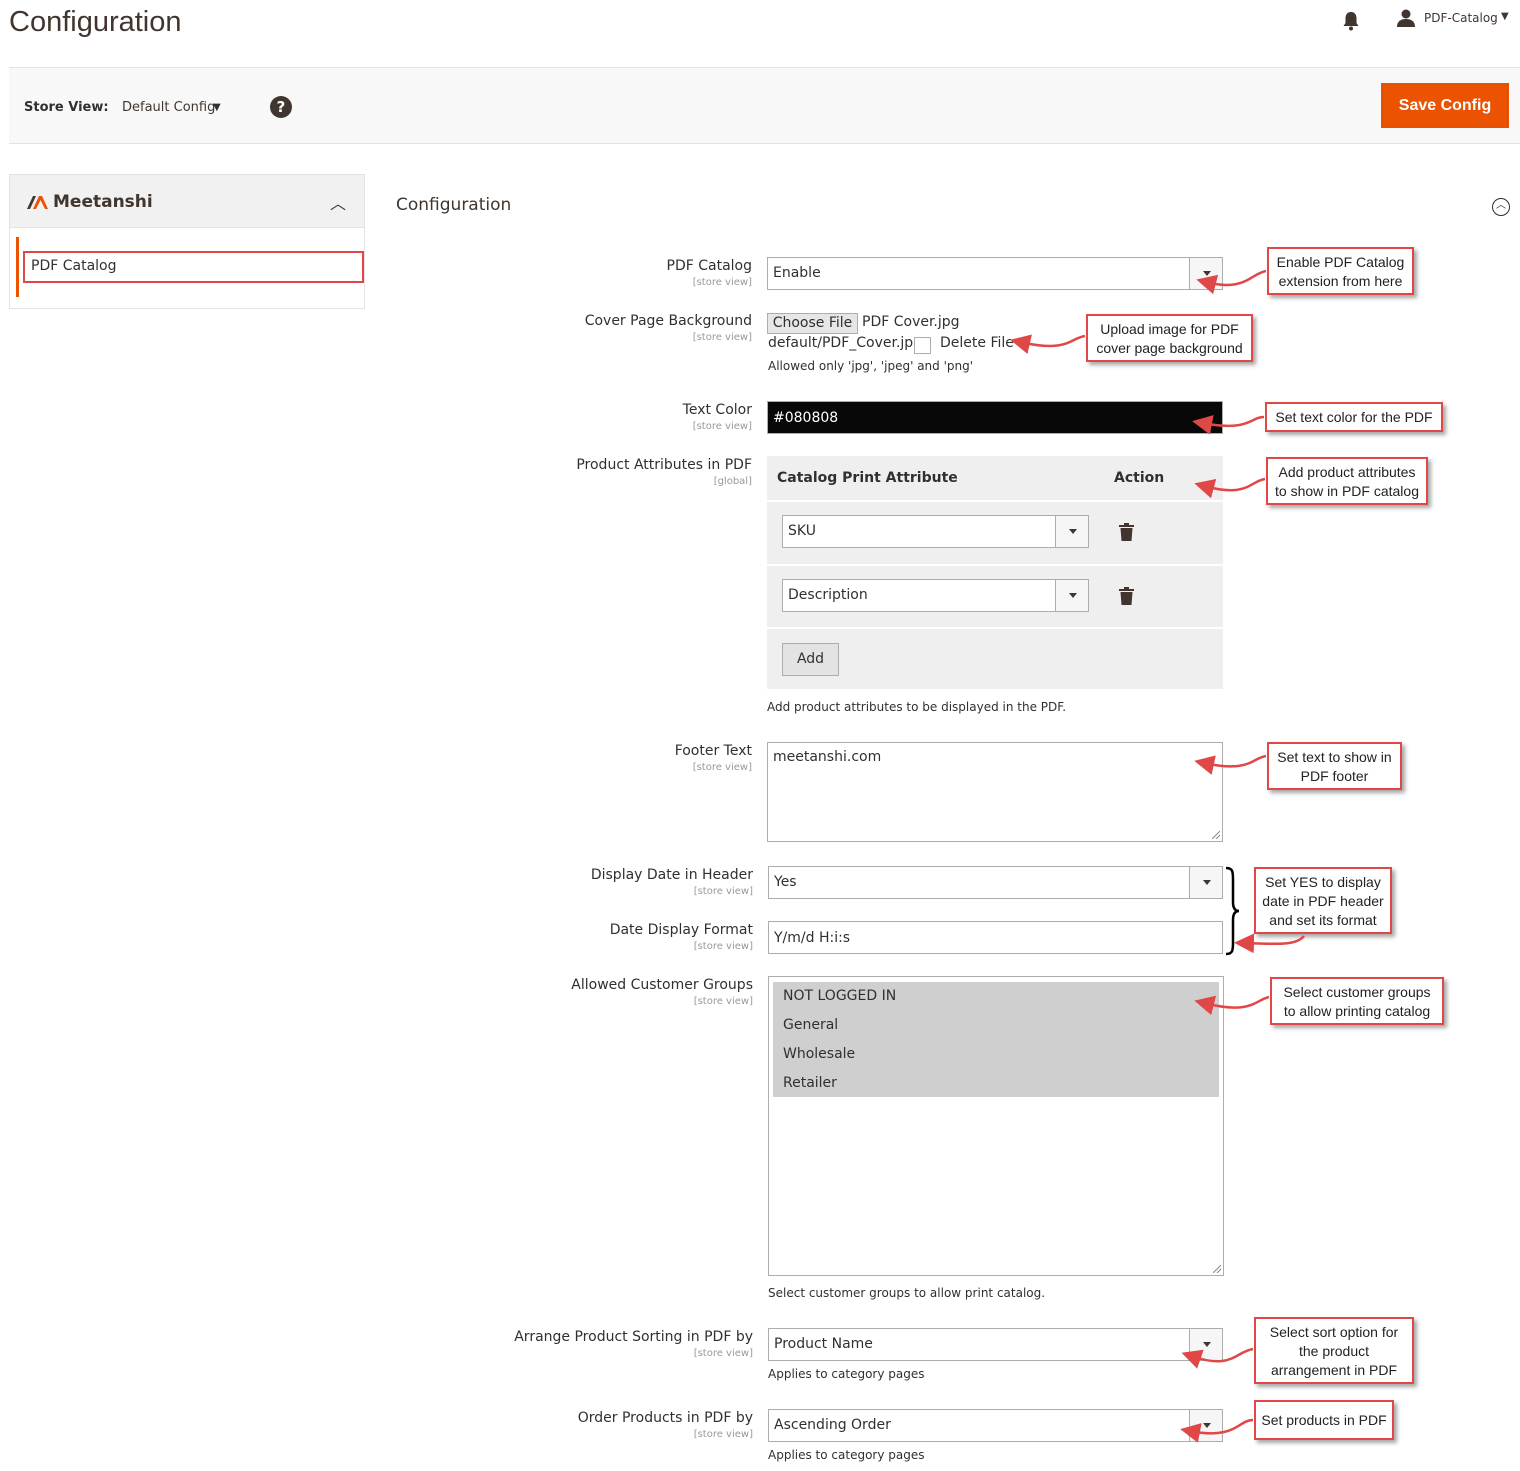 The height and width of the screenshot is (1471, 1520). Describe the element at coordinates (723, 1001) in the screenshot. I see `customer-groups-scope: [store view]` at that location.